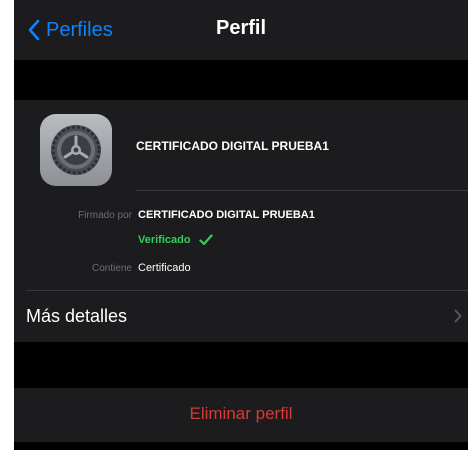 The image size is (468, 450). I want to click on contains-value: Certificado, so click(164, 268).